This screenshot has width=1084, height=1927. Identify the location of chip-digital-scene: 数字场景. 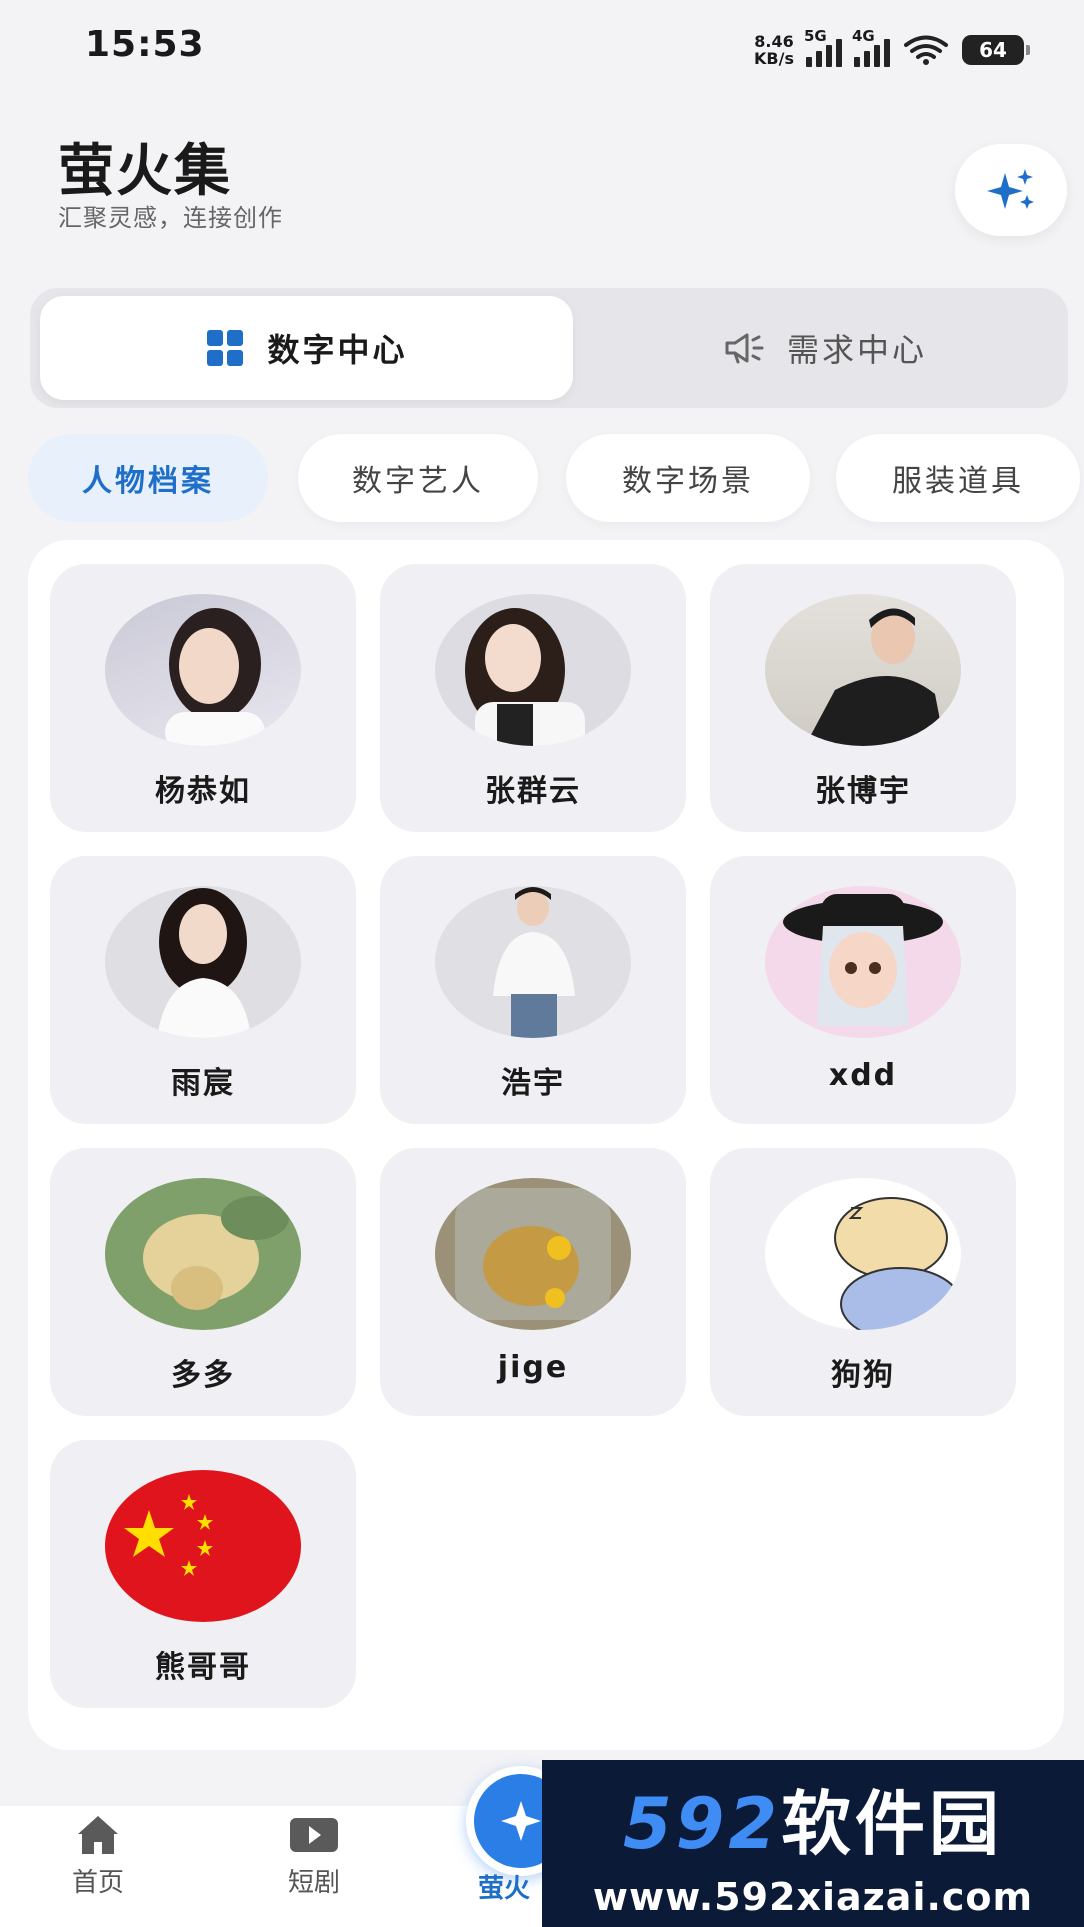
(688, 478).